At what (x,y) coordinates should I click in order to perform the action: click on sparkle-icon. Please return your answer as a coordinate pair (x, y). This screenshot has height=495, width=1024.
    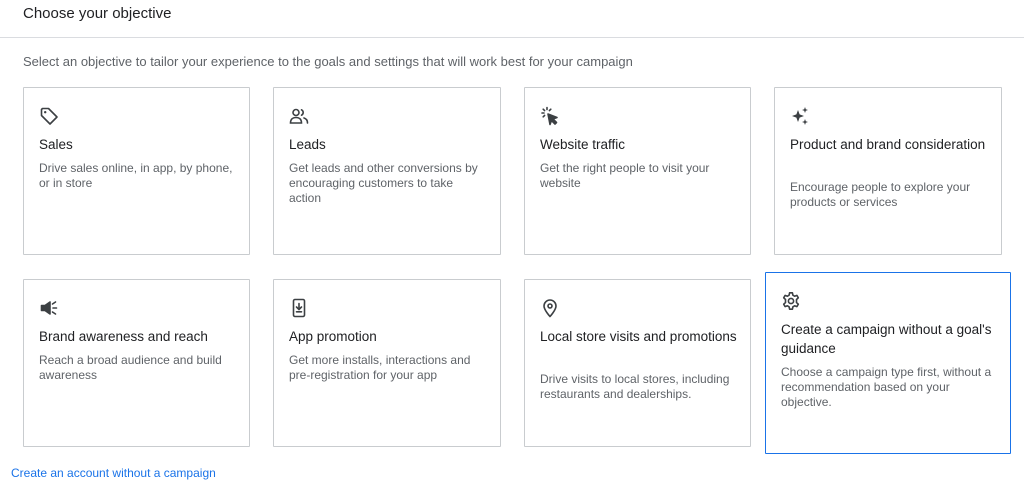
    Looking at the image, I should click on (800, 116).